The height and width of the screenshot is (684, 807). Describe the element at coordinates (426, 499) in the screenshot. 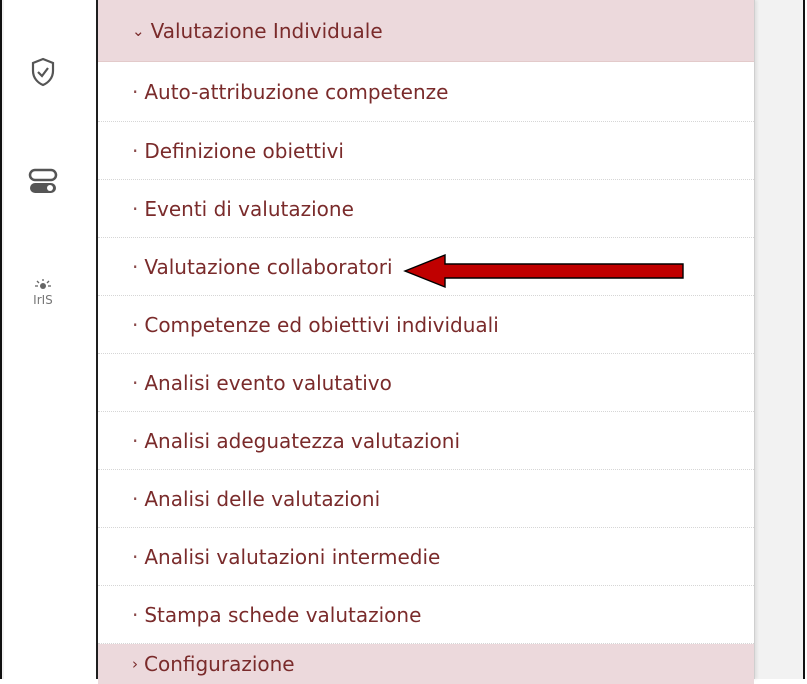

I see `menu-item-analisi-delle-valutazioni: · Analisi delle valutazioni` at that location.